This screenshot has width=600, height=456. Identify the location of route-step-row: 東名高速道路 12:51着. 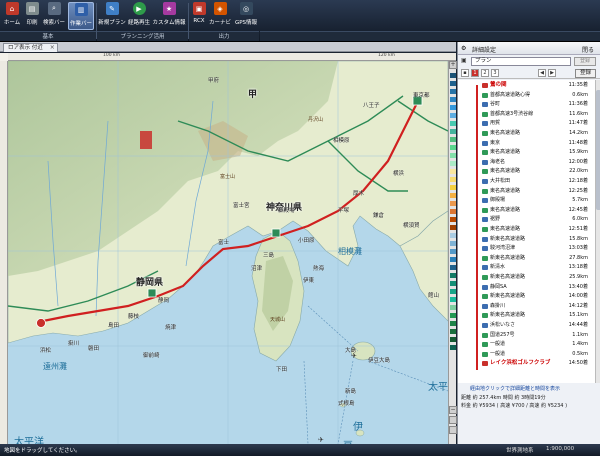
(526, 229).